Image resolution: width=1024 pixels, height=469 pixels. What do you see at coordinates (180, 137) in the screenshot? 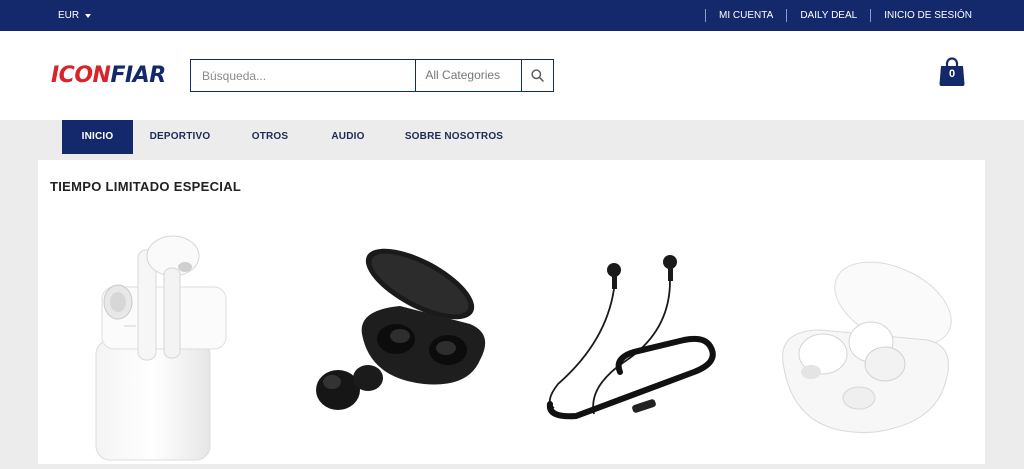
I see `nav-item-deportivo: DEPORTIVO` at bounding box center [180, 137].